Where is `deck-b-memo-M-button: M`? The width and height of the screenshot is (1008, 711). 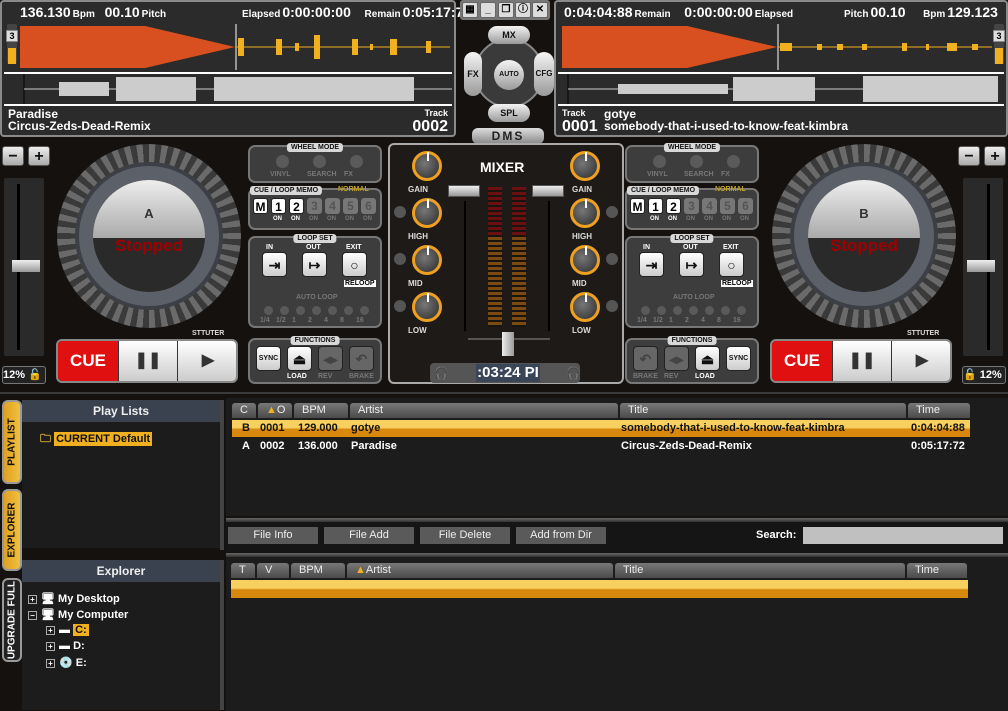 deck-b-memo-M-button: M is located at coordinates (637, 206).